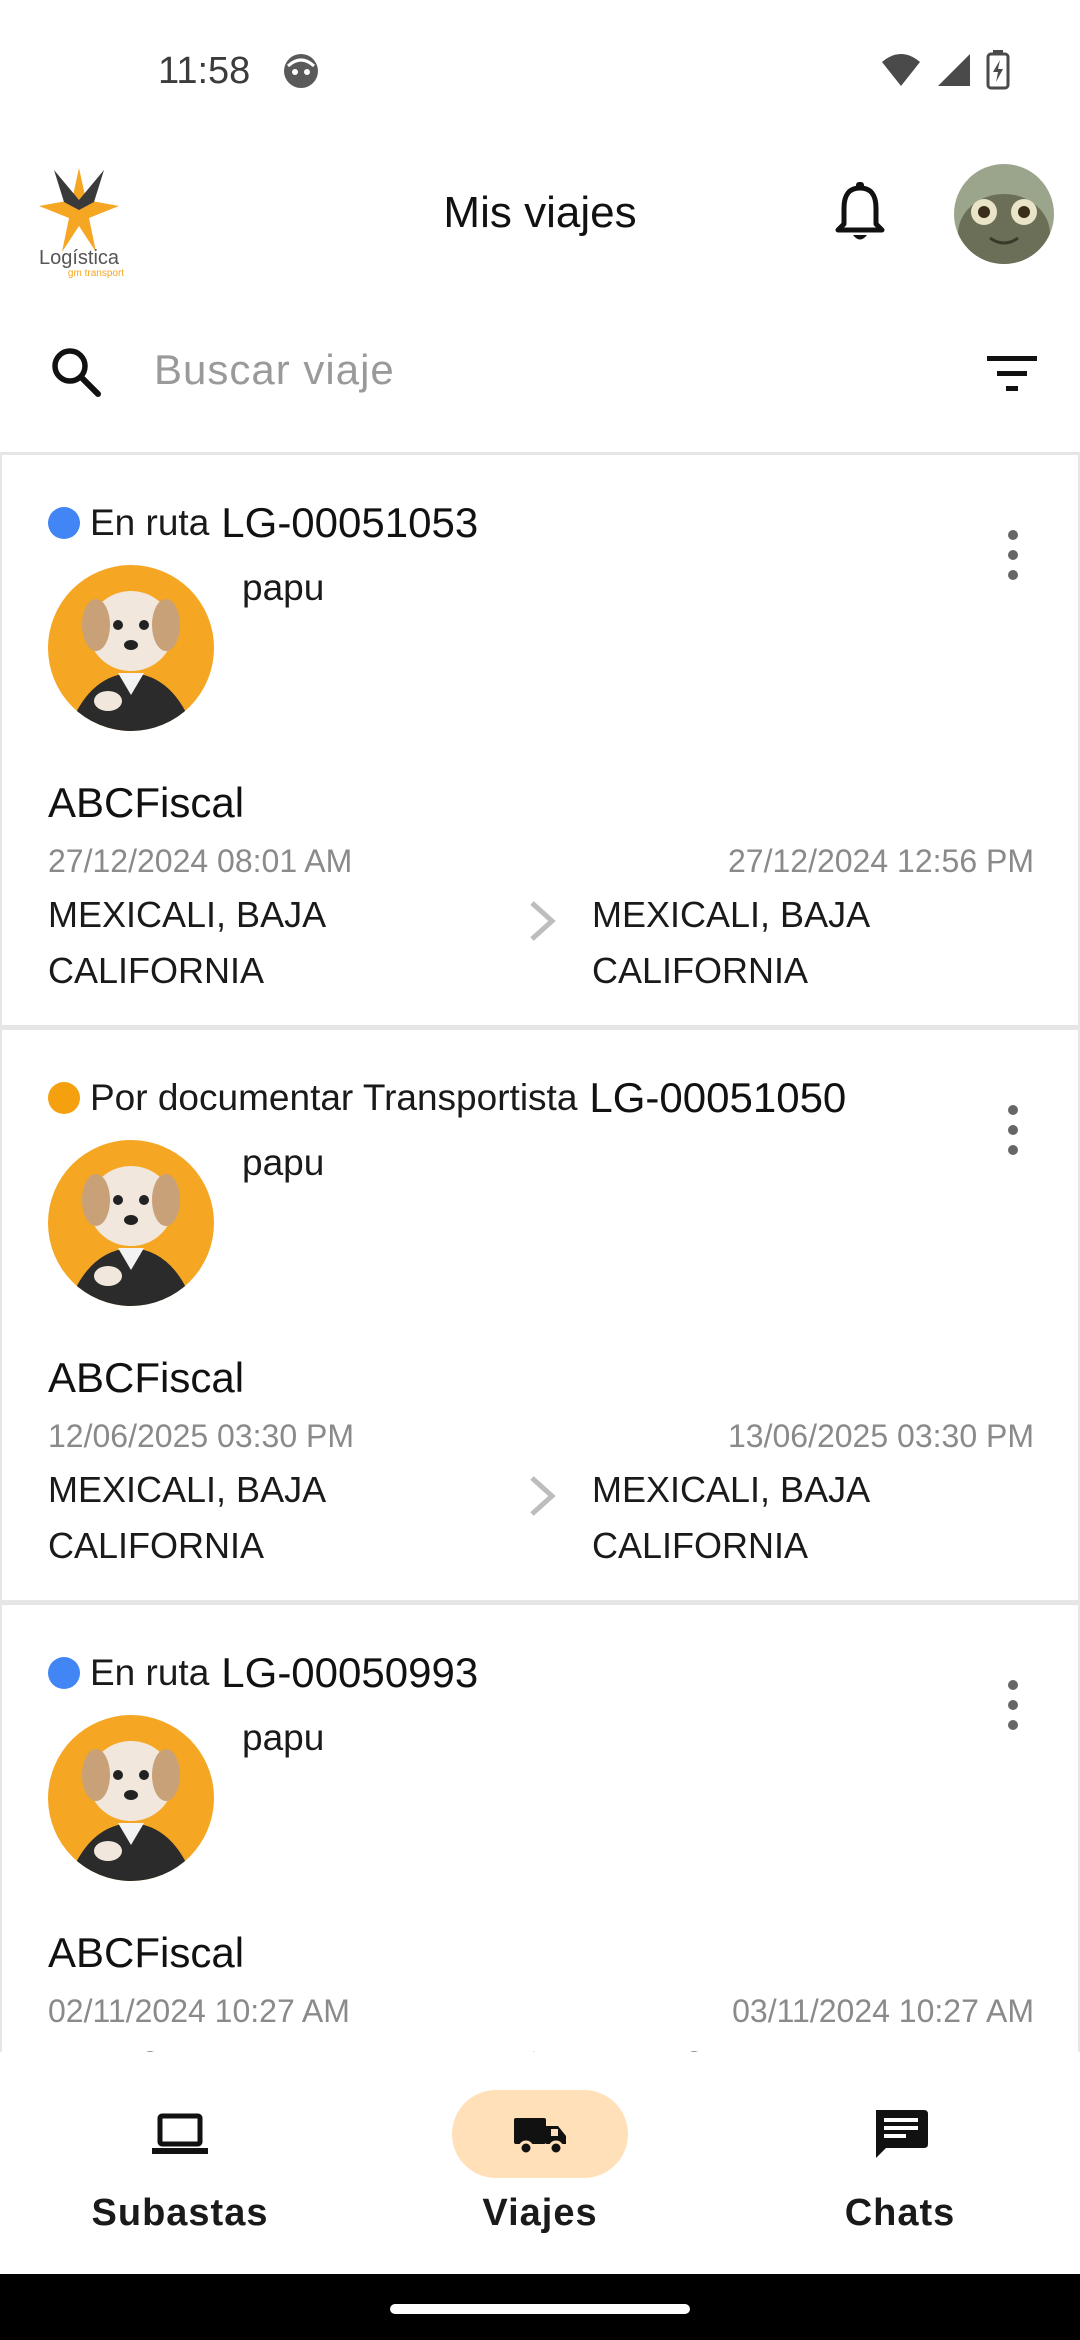  I want to click on trip-id: LG-00050993, so click(350, 1672).